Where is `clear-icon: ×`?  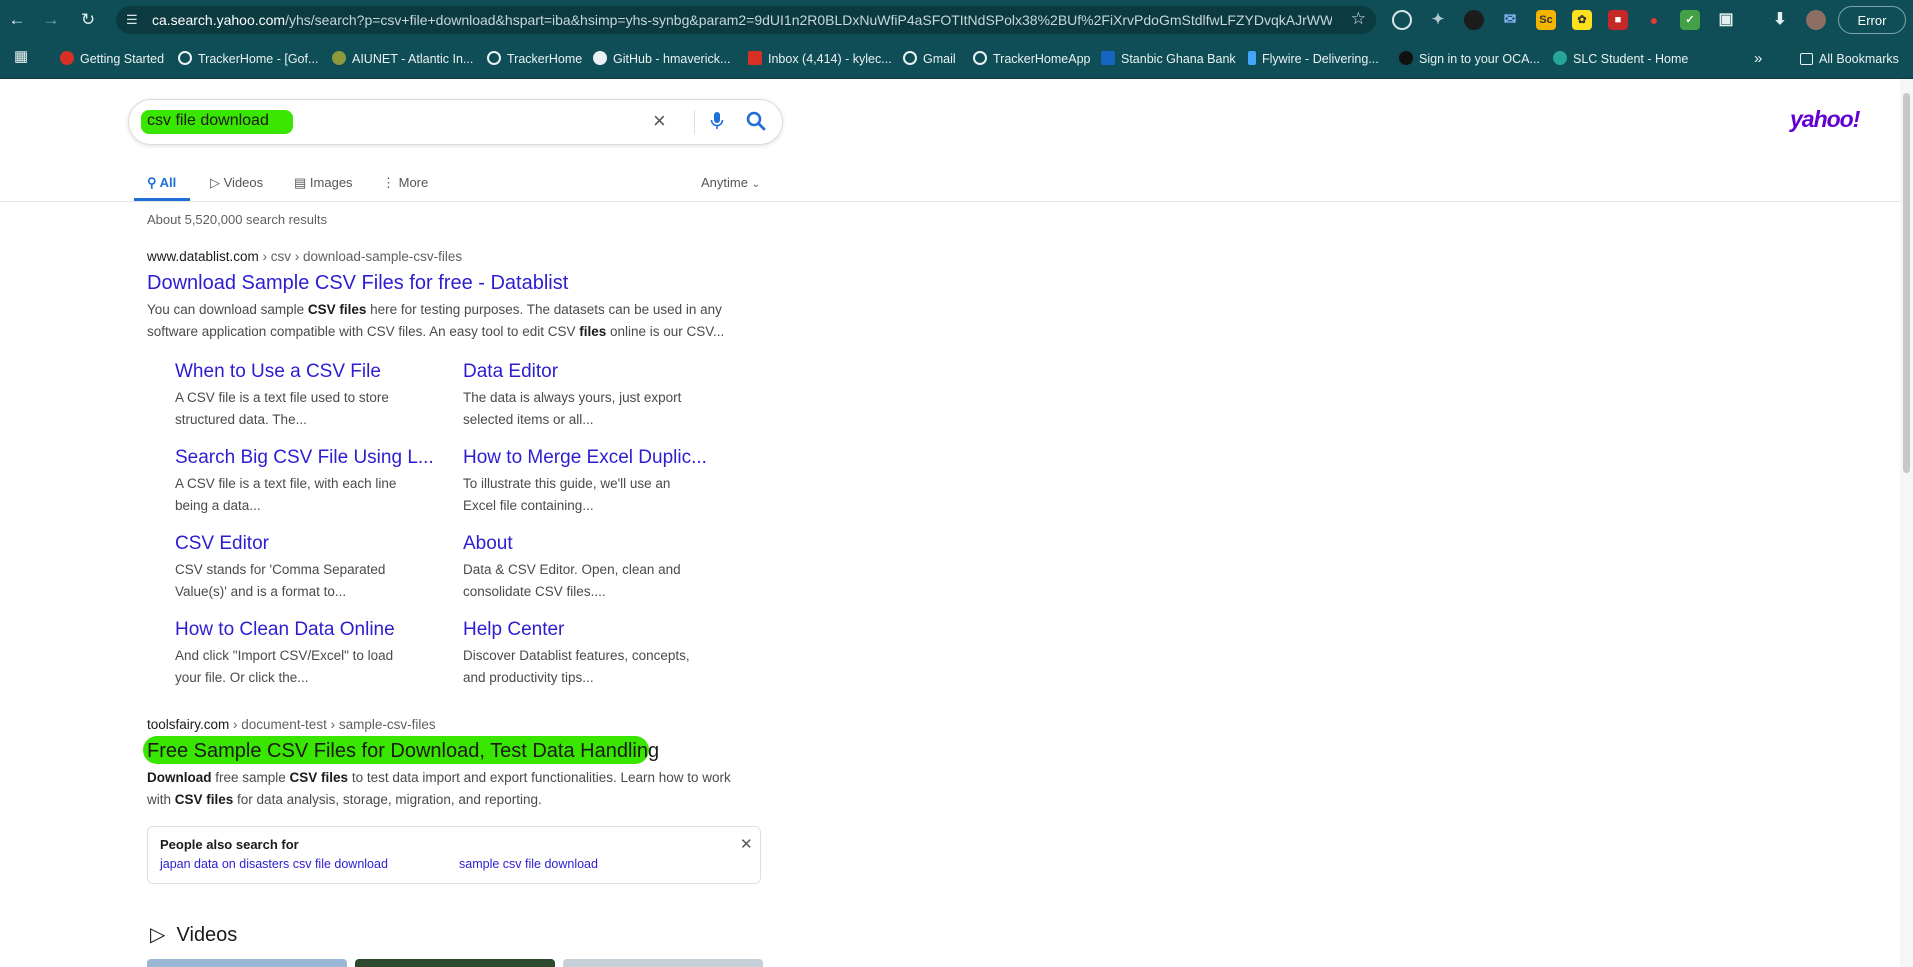 clear-icon: × is located at coordinates (659, 121).